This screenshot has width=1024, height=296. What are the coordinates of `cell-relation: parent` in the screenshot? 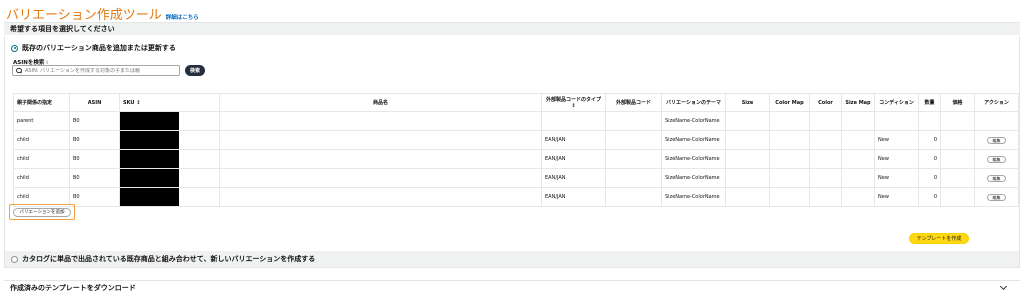 It's located at (41, 121).